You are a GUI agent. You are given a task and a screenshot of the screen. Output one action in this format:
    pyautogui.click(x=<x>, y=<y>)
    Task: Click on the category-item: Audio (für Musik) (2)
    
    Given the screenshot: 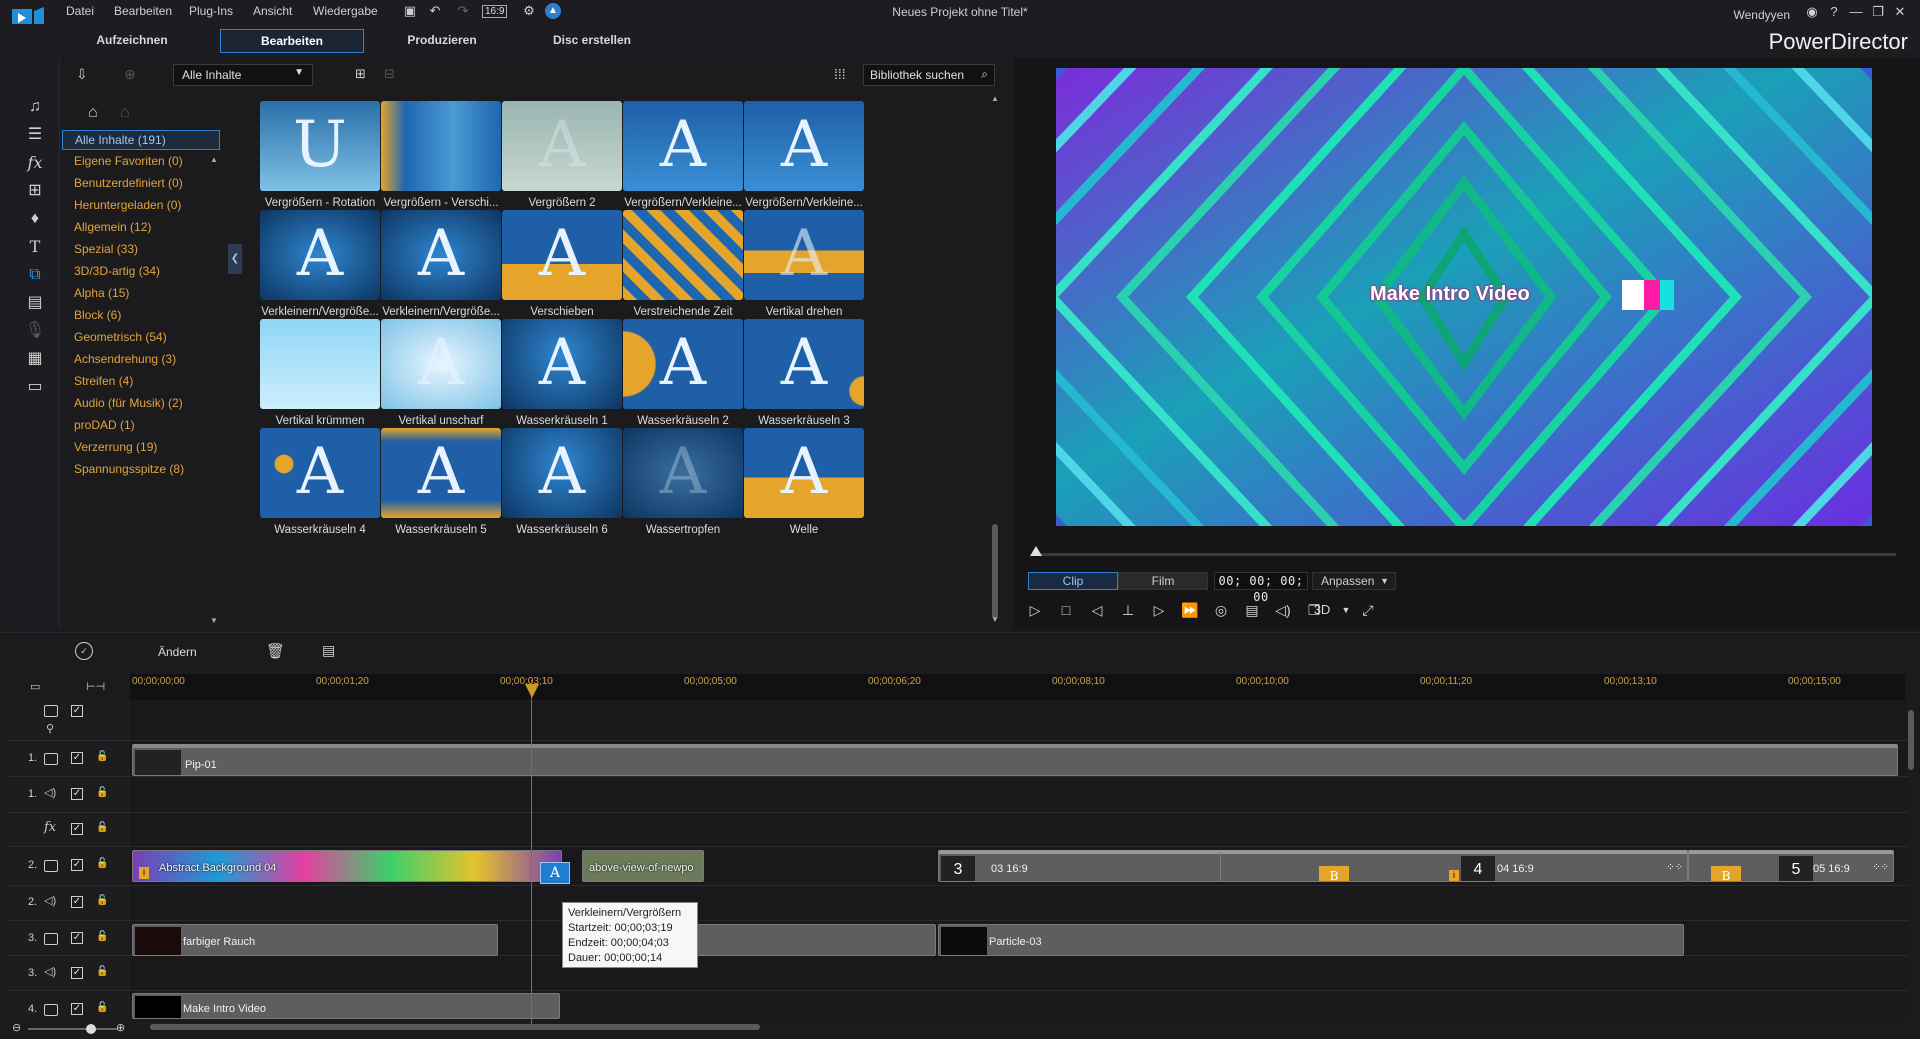 What is the action you would take?
    pyautogui.click(x=141, y=403)
    